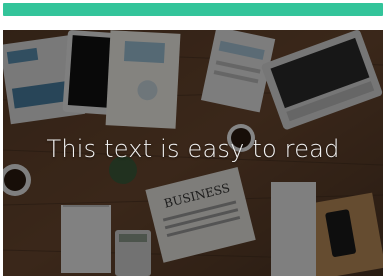  I want to click on accent-bar, so click(193, 9).